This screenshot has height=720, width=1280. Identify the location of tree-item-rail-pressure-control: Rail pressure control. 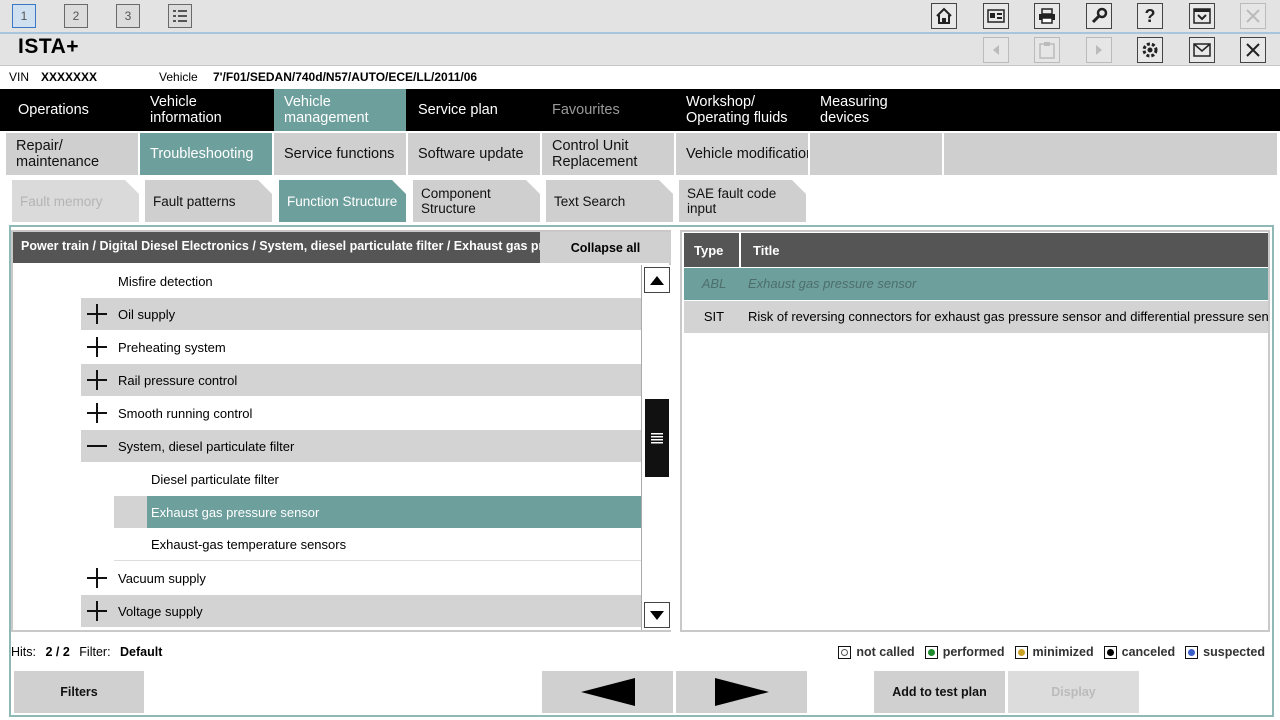
(361, 380).